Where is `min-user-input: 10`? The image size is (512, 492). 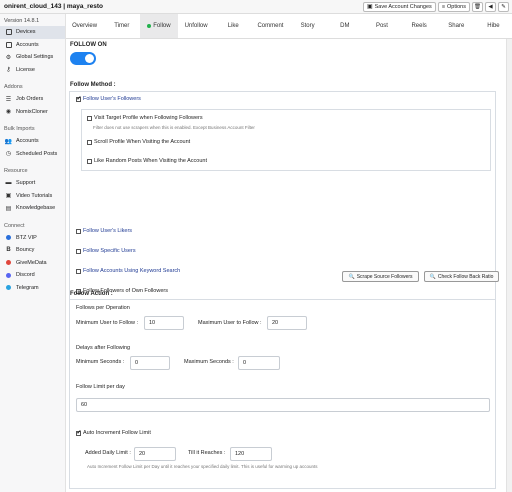 min-user-input: 10 is located at coordinates (164, 323).